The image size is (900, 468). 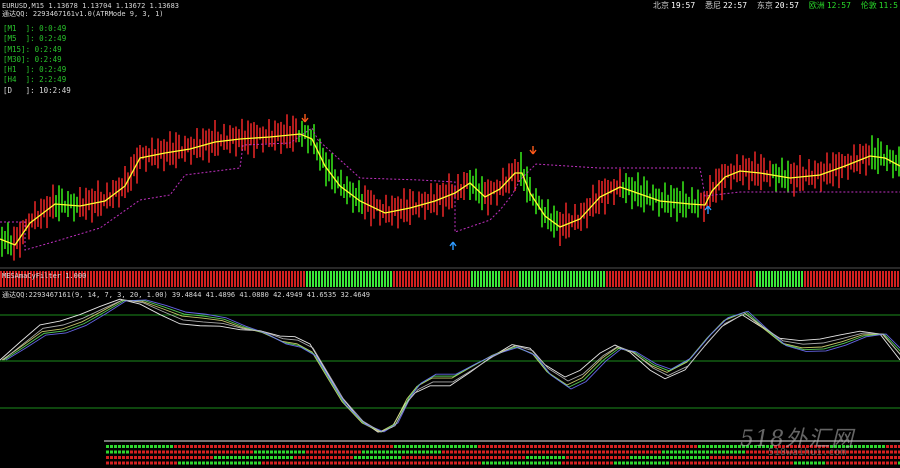 I want to click on clock-city: 欧洲, so click(x=816, y=5).